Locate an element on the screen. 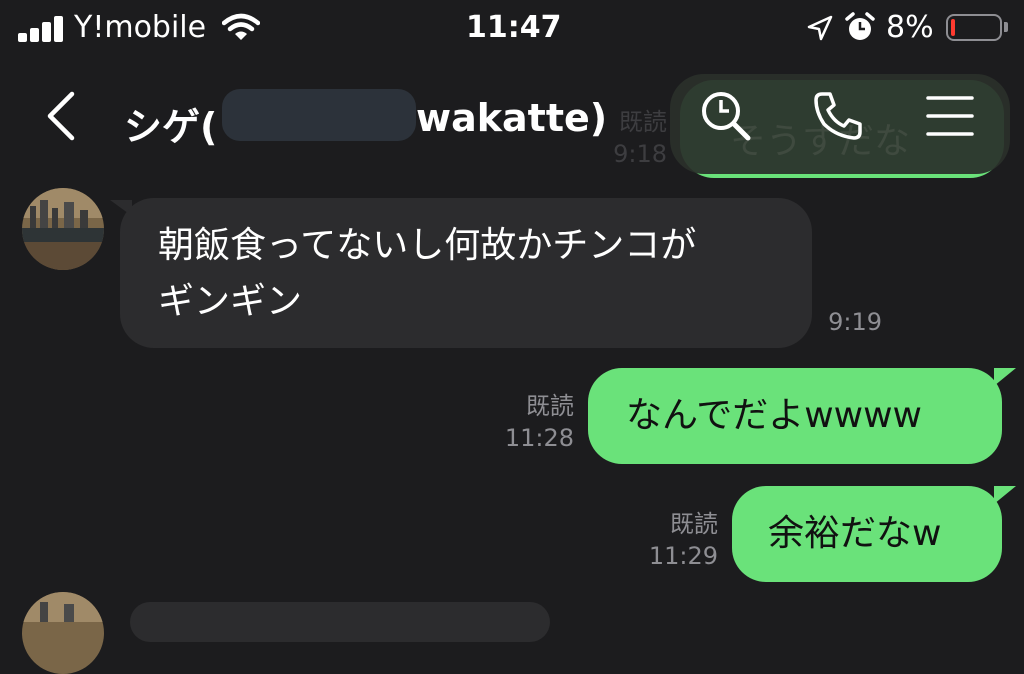 This screenshot has height=674, width=1024. back-icon is located at coordinates (60, 116).